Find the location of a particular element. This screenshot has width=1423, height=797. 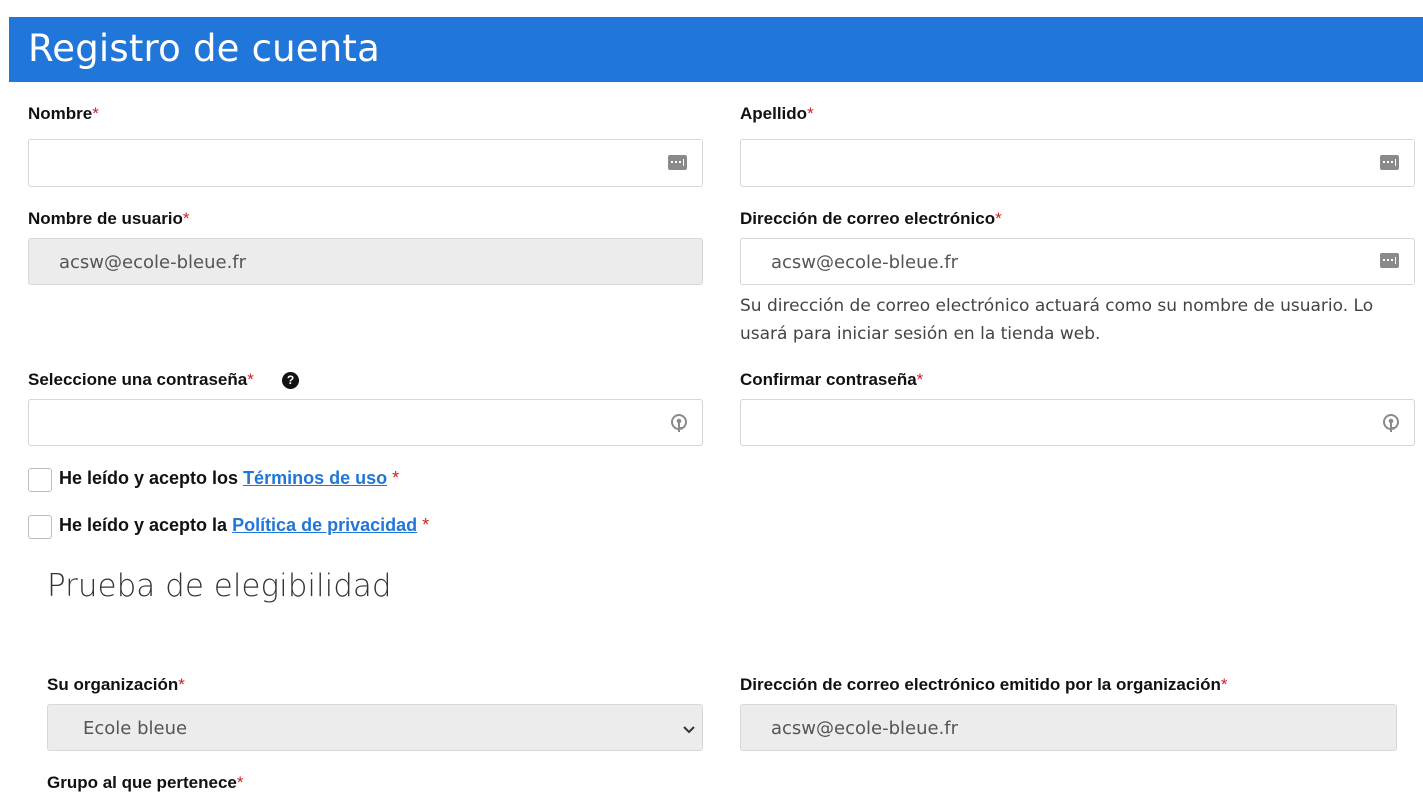

username-input: acsw@ecole-bleue.fr is located at coordinates (365, 261).